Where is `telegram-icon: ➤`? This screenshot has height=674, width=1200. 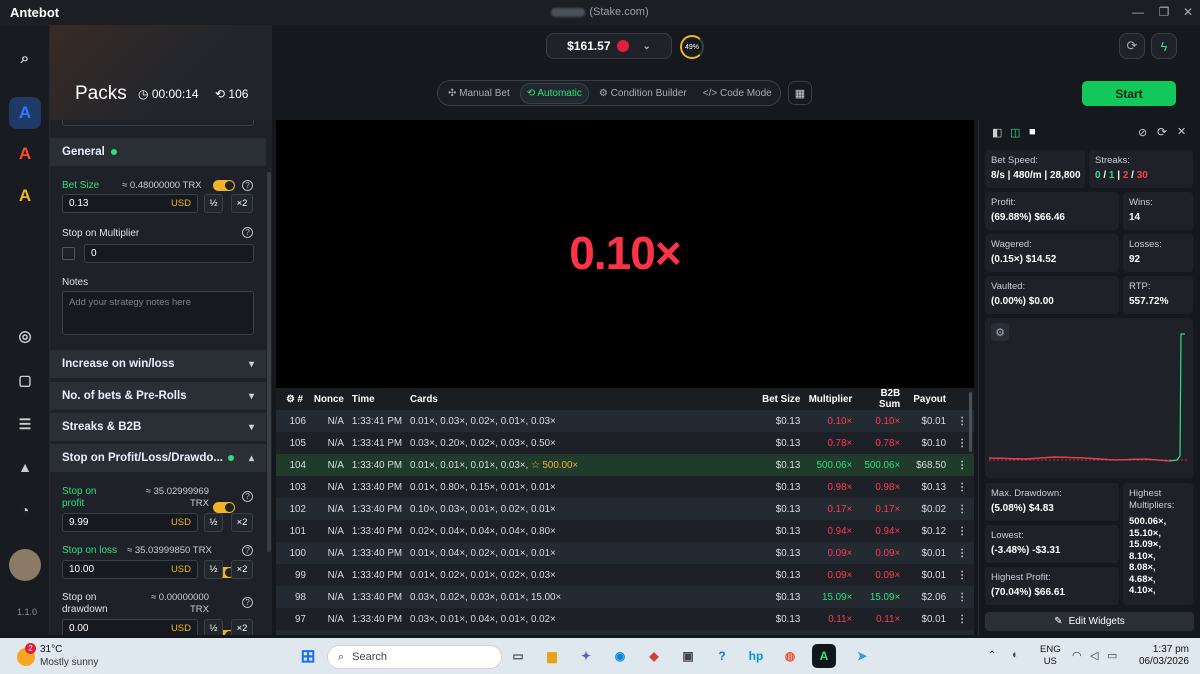
telegram-icon: ➤ is located at coordinates (862, 656).